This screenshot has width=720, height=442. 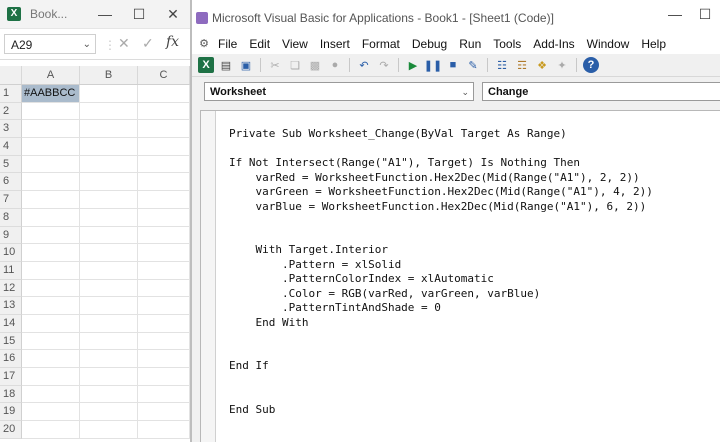 What do you see at coordinates (433, 65) in the screenshot?
I see `break-icon: ❚❚` at bounding box center [433, 65].